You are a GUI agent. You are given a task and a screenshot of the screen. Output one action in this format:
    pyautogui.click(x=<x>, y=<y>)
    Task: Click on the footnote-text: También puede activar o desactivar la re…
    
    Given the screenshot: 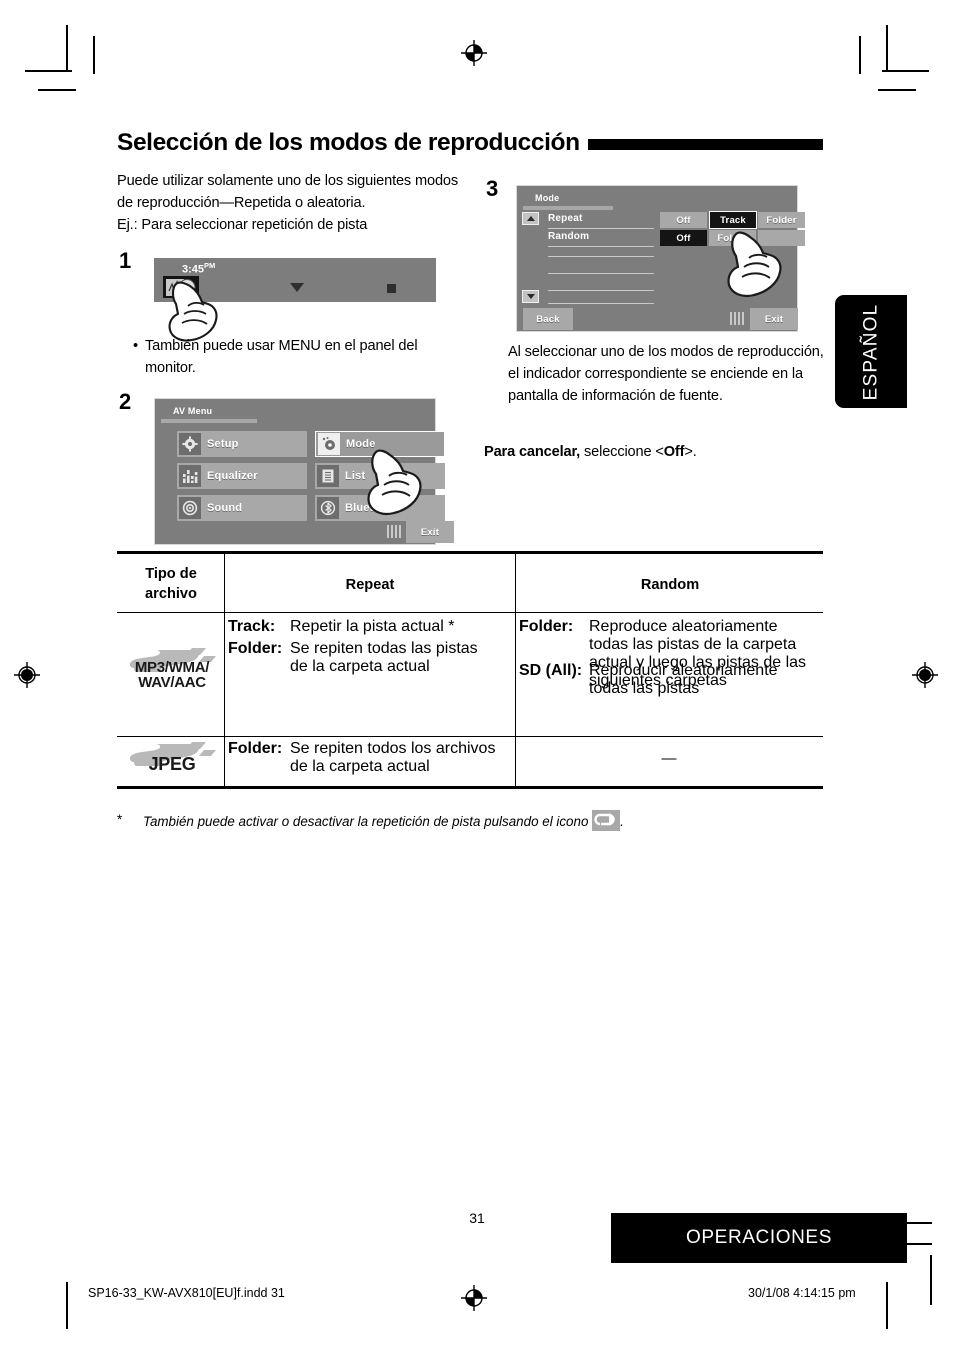 What is the action you would take?
    pyautogui.click(x=366, y=821)
    